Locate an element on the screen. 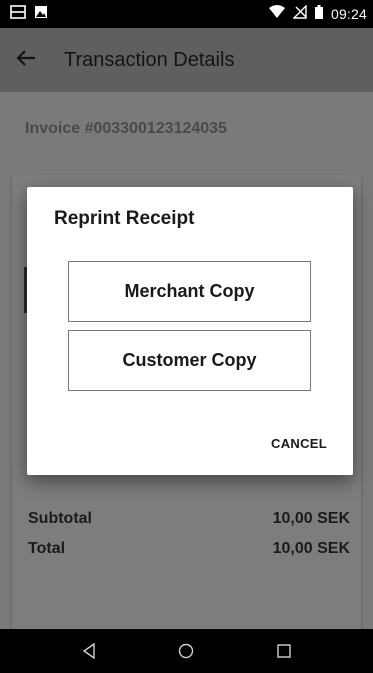 The height and width of the screenshot is (673, 373). arrow-left-icon is located at coordinates (26, 60).